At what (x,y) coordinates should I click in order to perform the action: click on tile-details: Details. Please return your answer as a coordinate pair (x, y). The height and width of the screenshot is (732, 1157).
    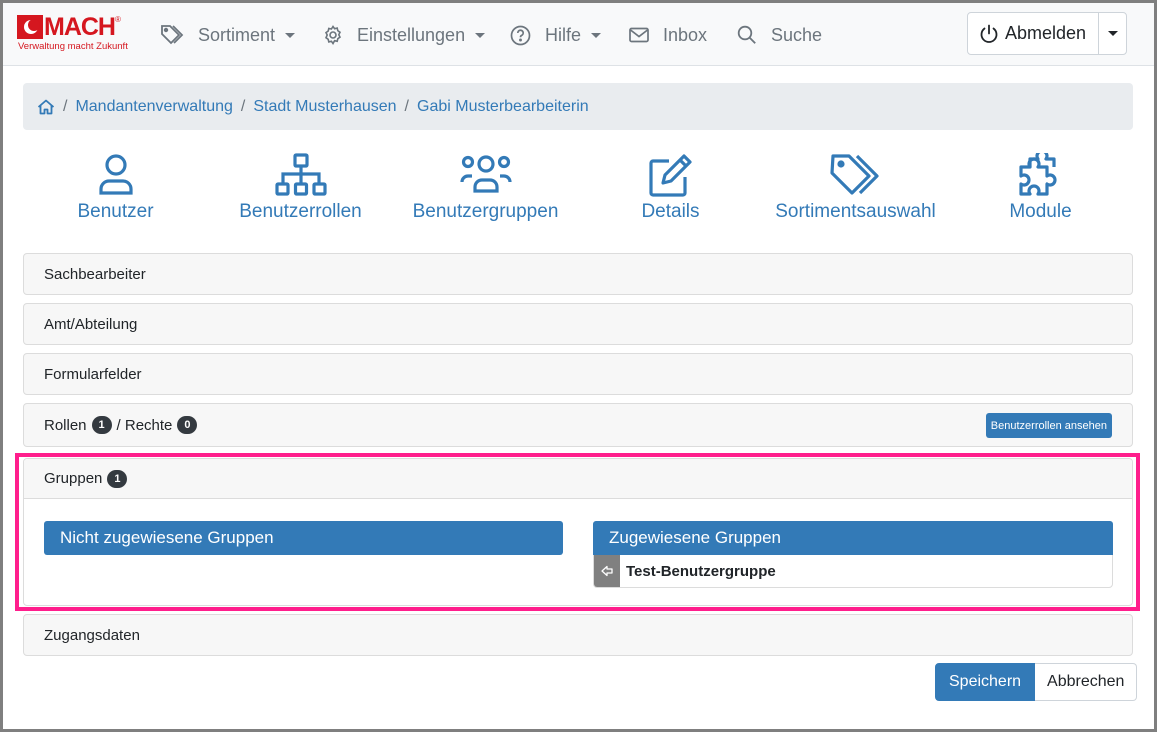
    Looking at the image, I should click on (670, 188).